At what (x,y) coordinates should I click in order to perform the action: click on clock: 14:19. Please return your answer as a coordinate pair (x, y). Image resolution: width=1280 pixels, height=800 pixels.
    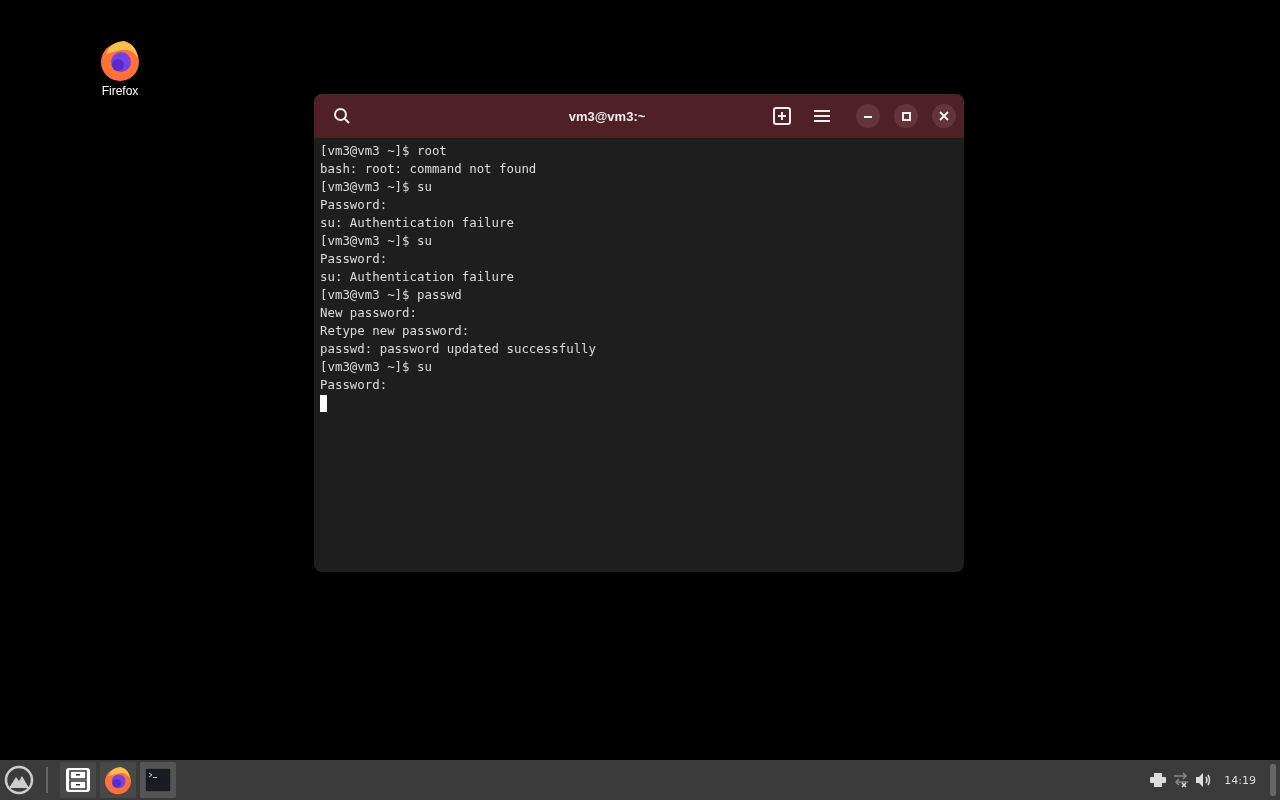
    Looking at the image, I should click on (1240, 780).